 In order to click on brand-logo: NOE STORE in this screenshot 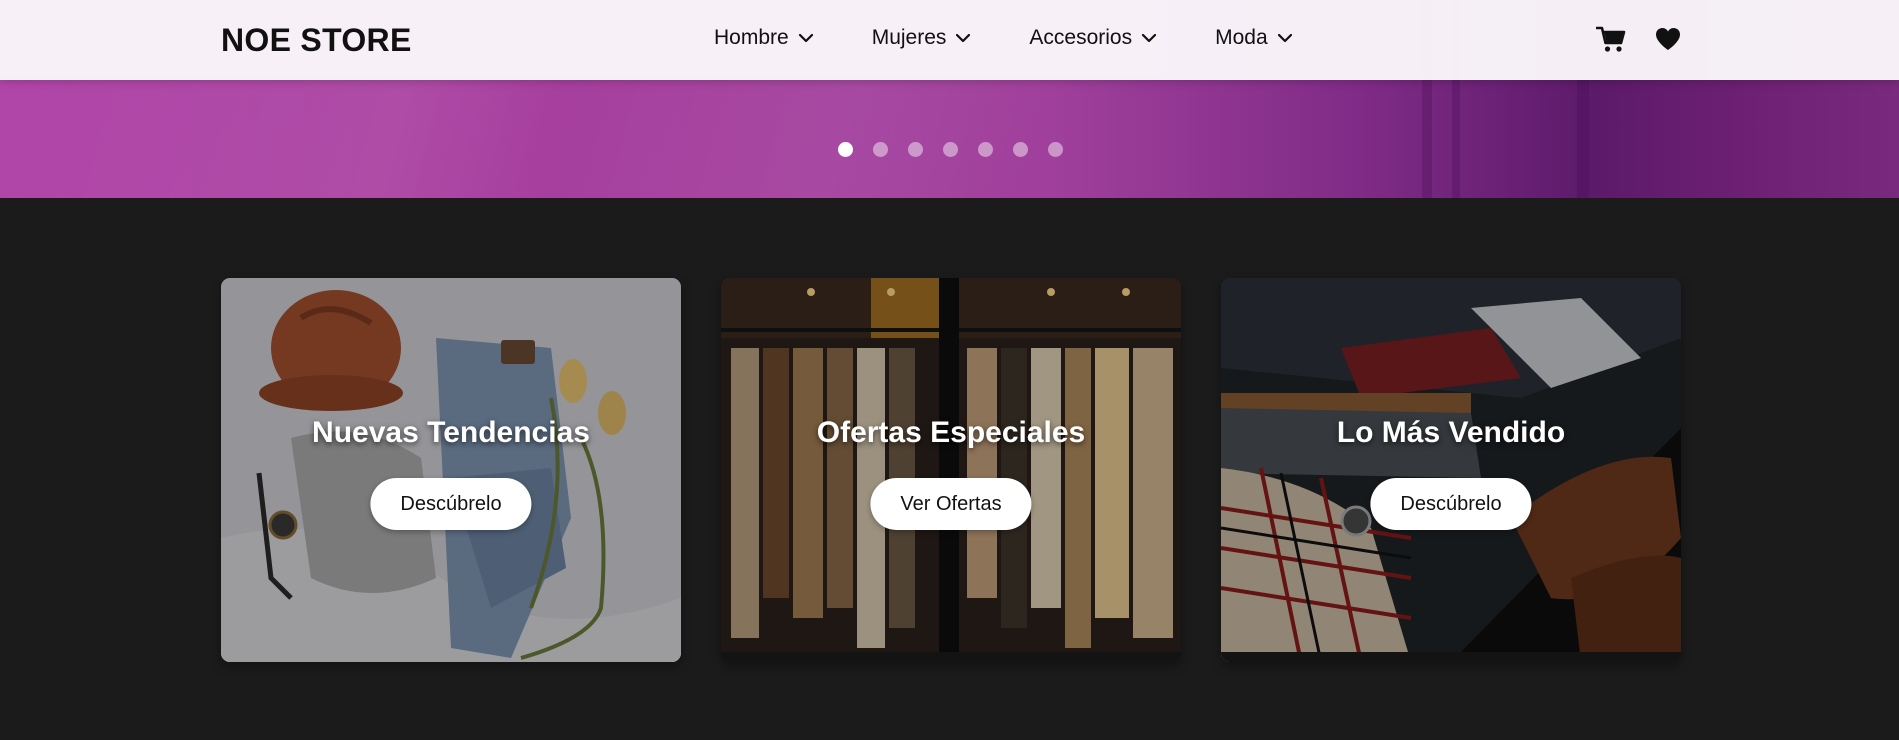, I will do `click(316, 40)`.